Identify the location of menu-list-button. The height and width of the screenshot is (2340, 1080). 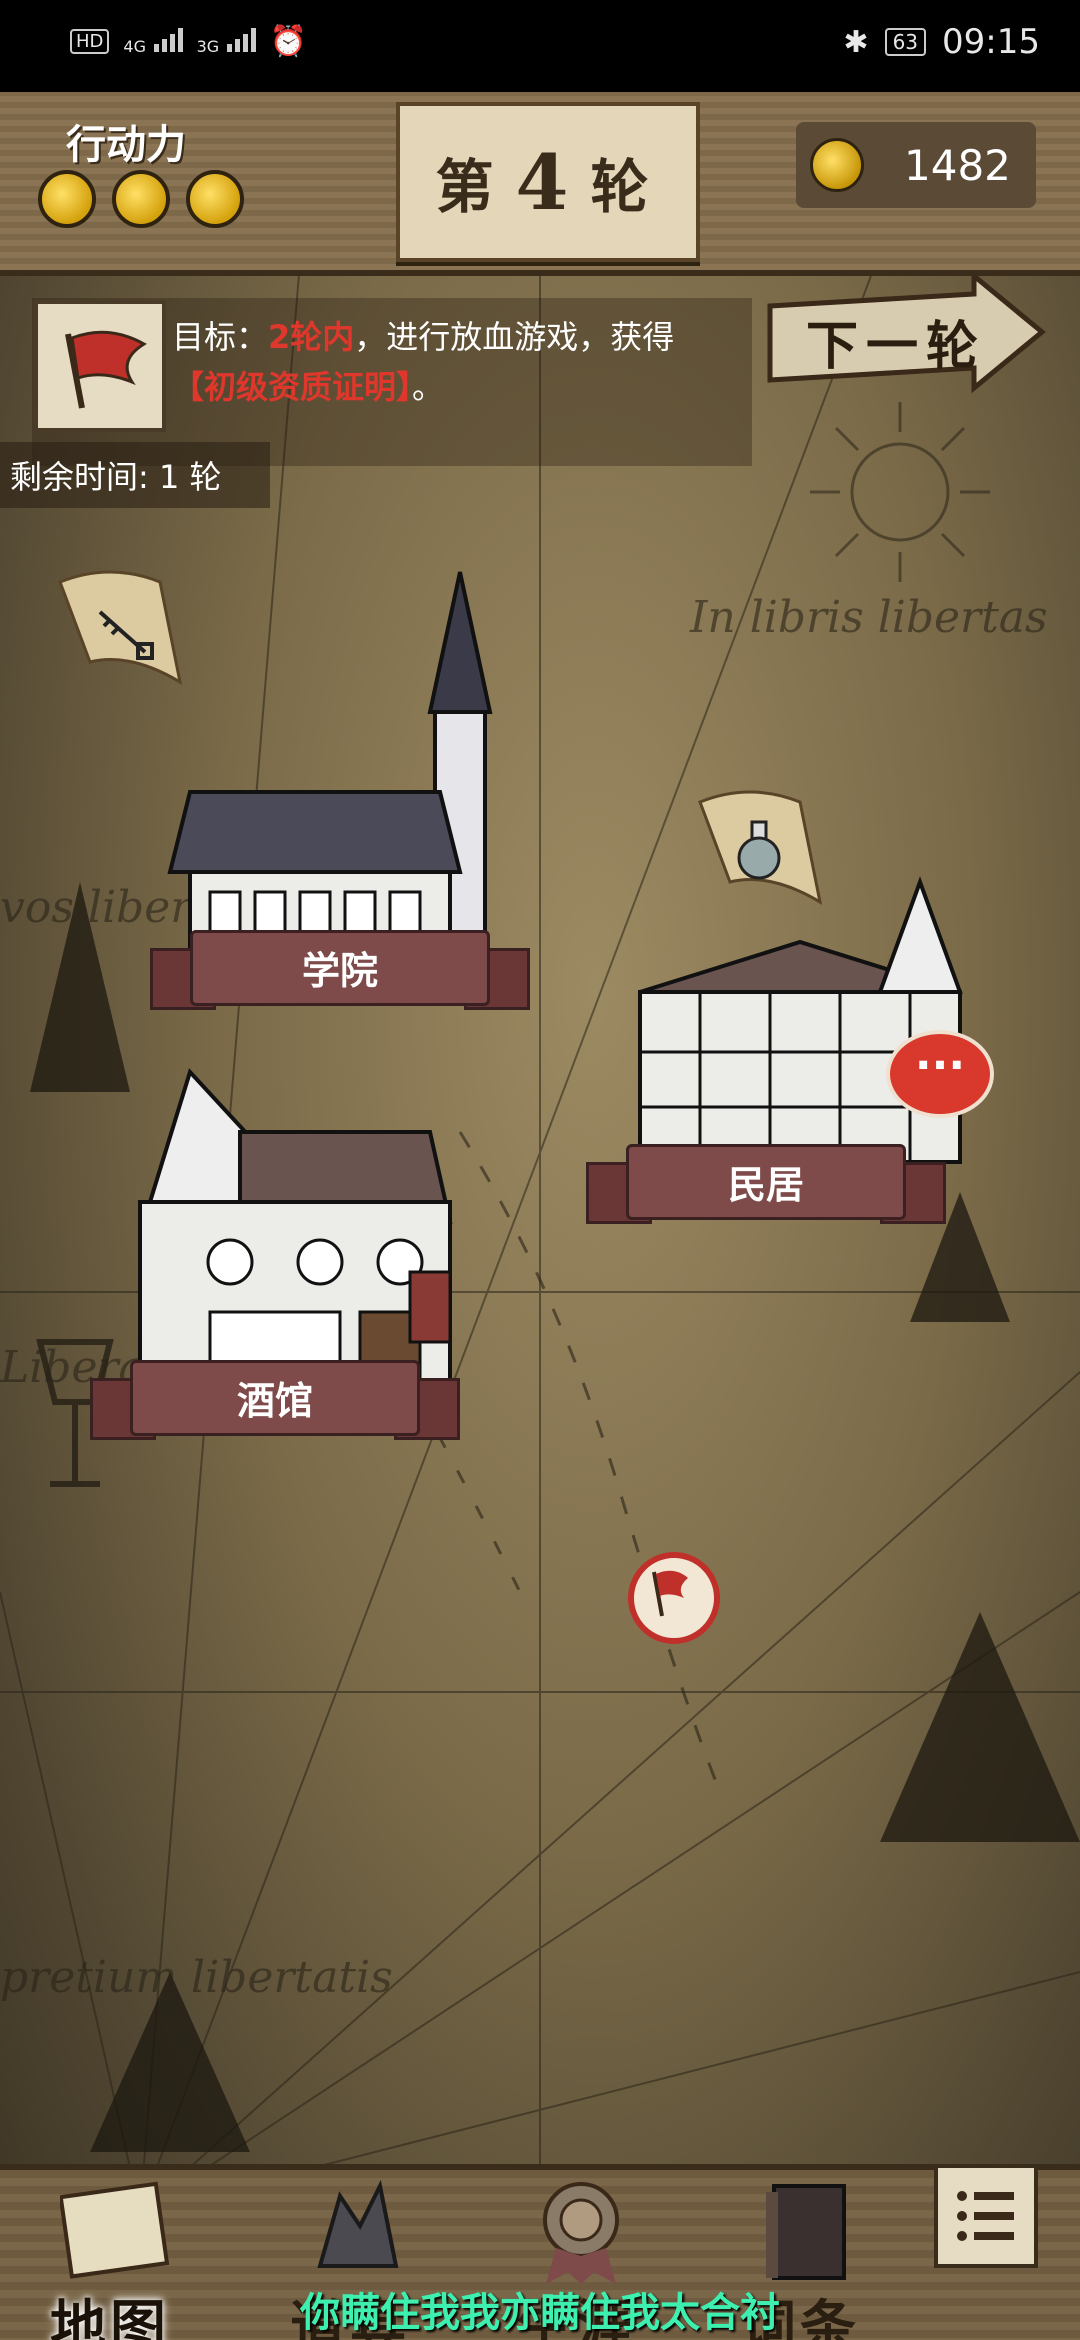
(986, 2216).